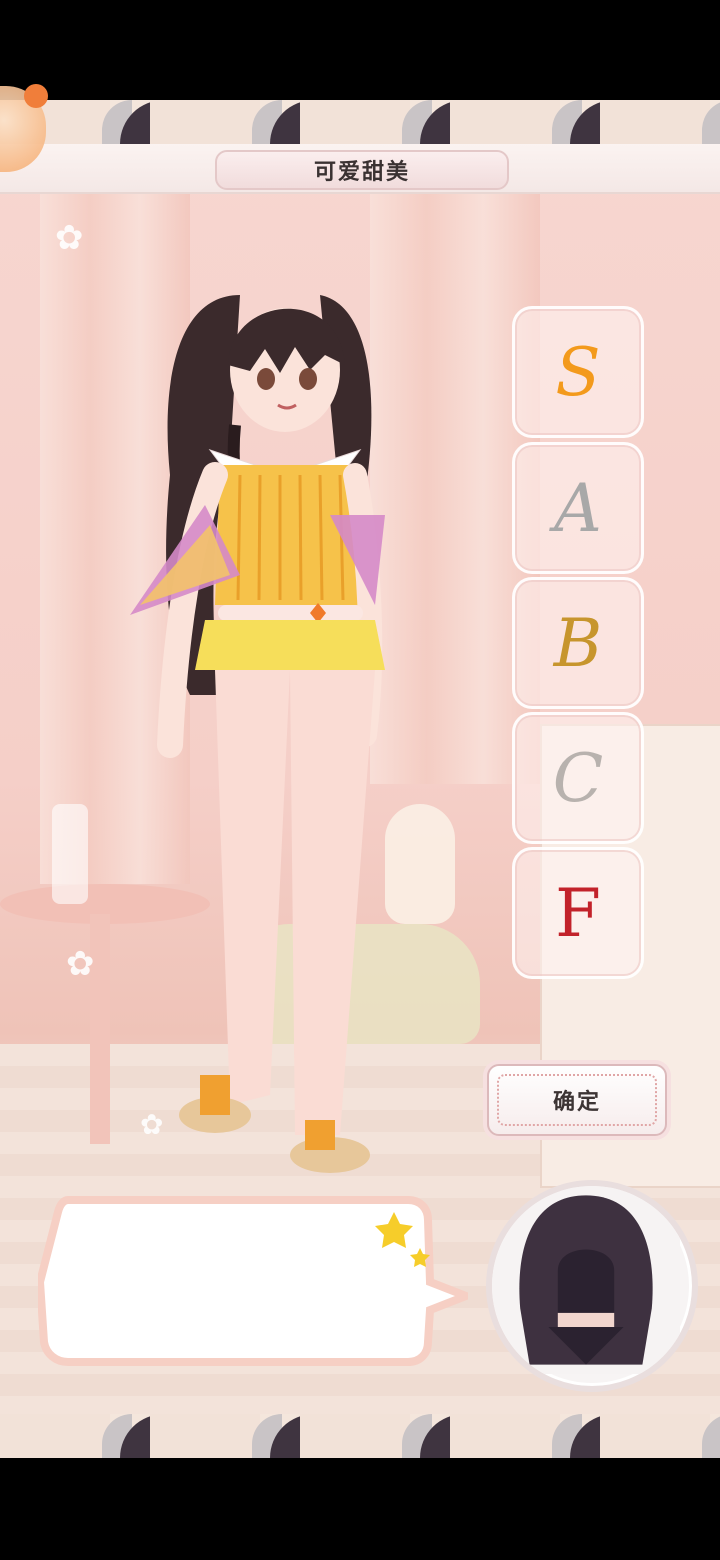  I want to click on theme-title: 可爱甜美, so click(361, 172).